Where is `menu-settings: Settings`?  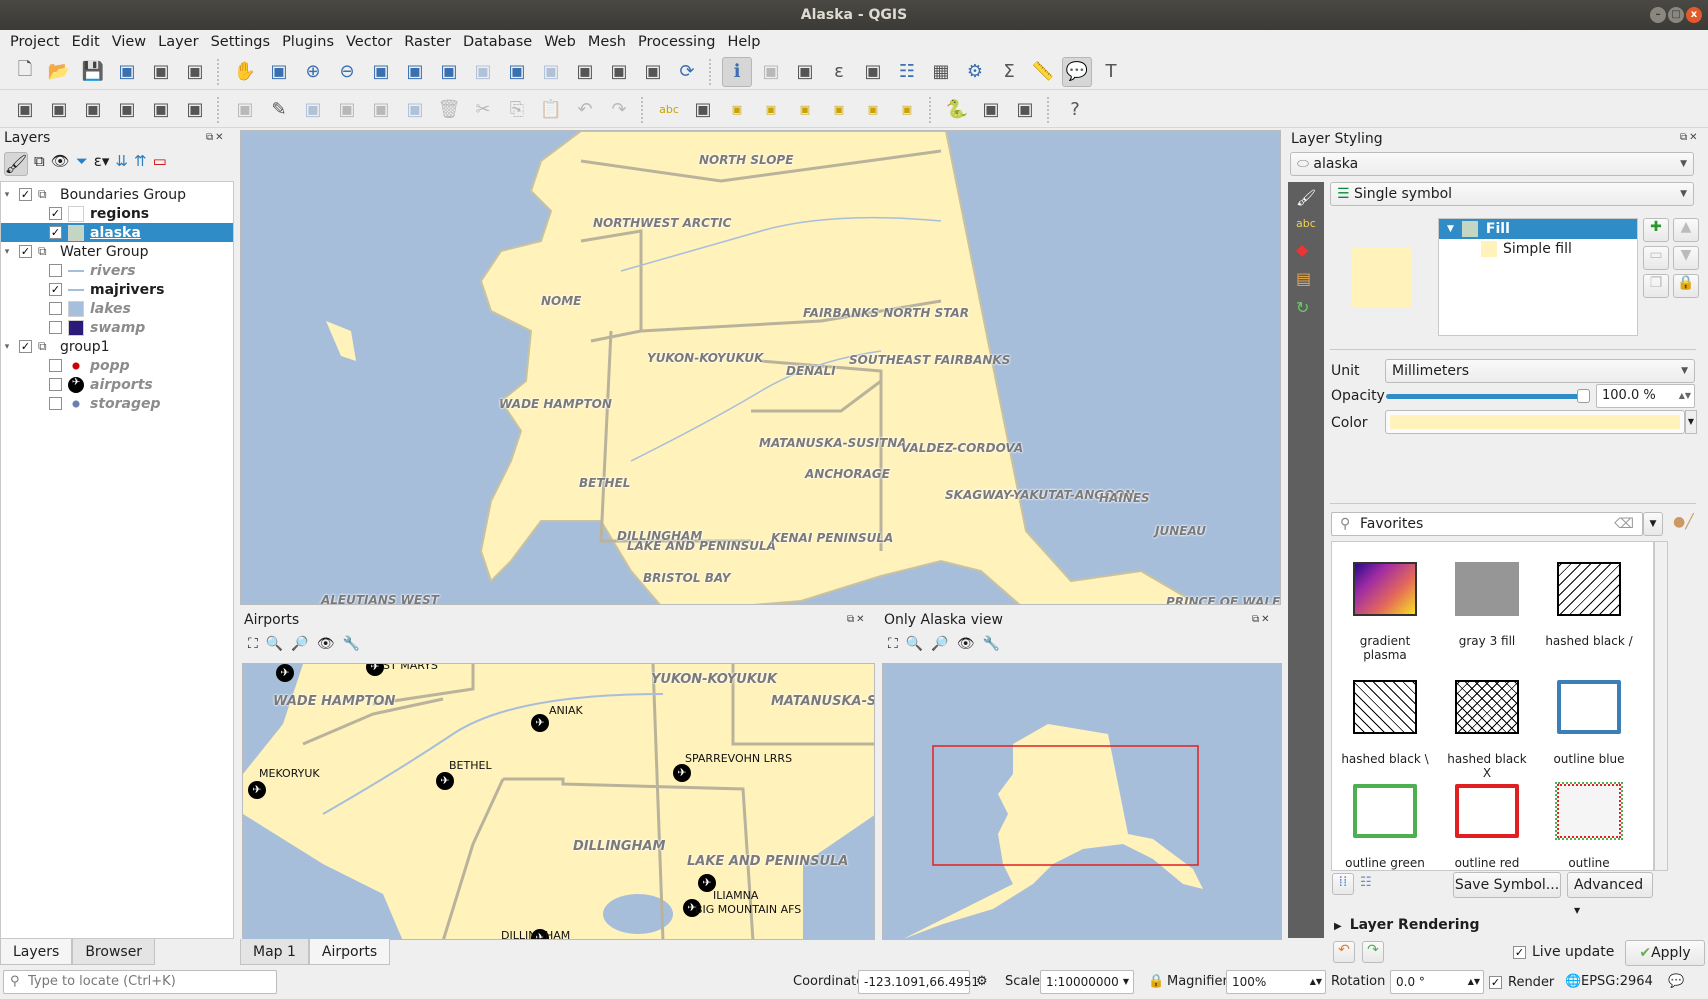
menu-settings: Settings is located at coordinates (240, 42).